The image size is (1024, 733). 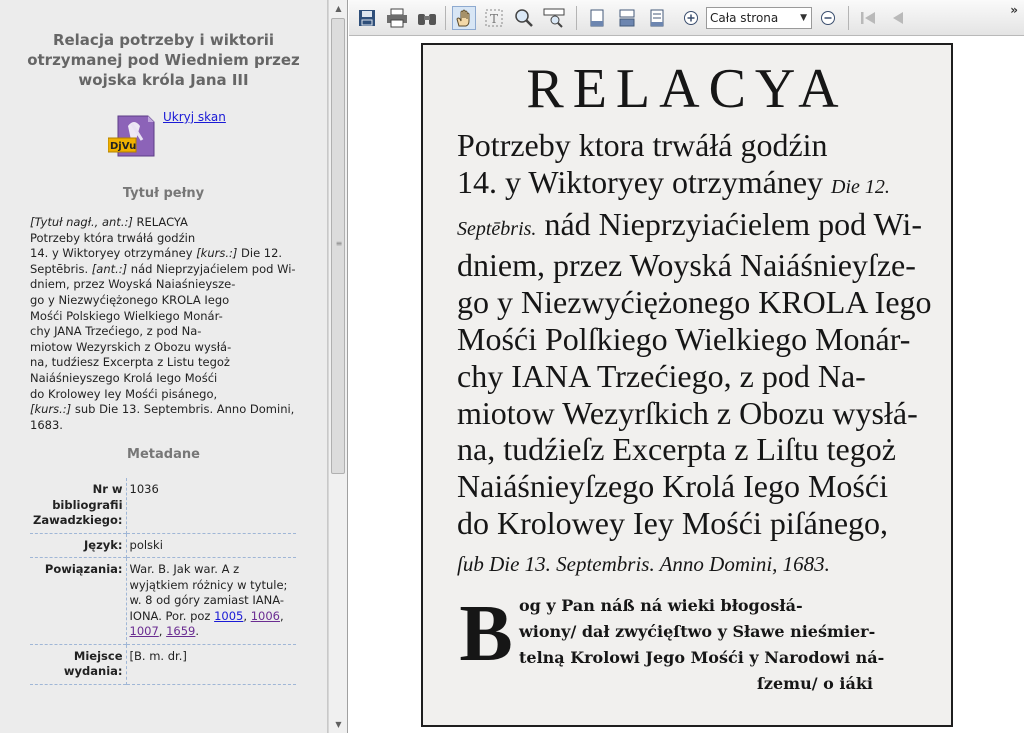 What do you see at coordinates (676, 449) in the screenshot?
I see `scan-text-line: na, tudźieſz Excerpta z Liſtu tegoż` at bounding box center [676, 449].